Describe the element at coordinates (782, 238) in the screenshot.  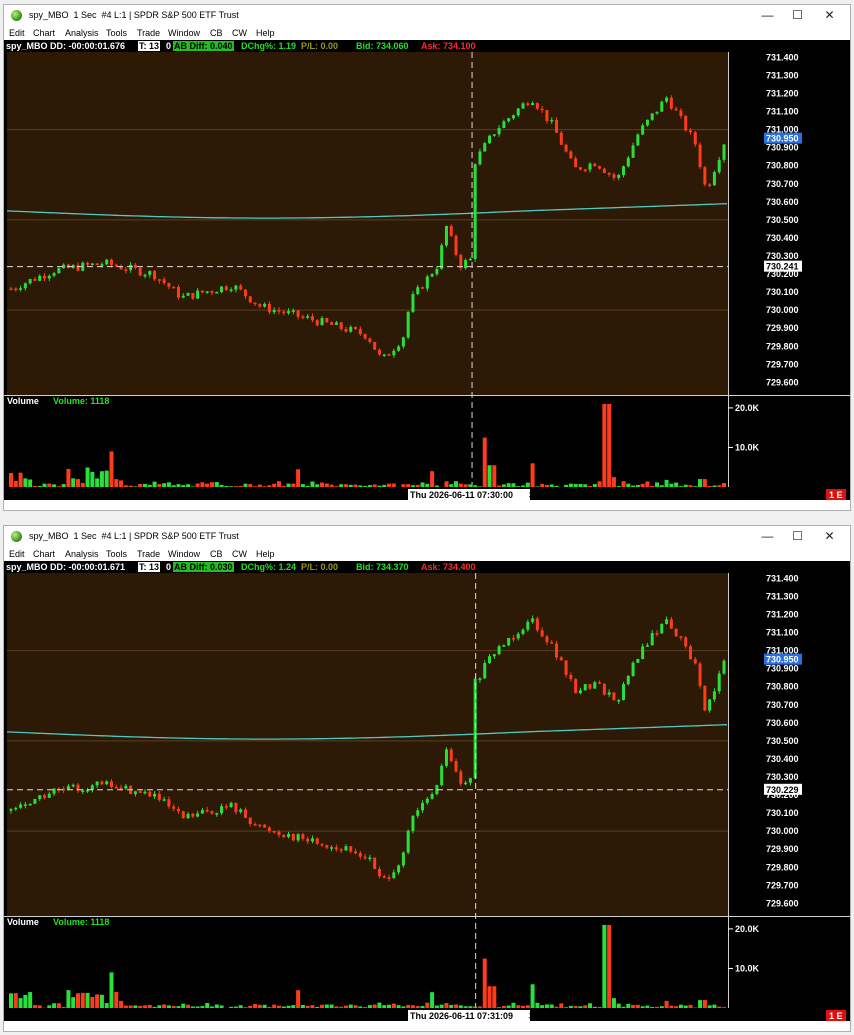
I see `price-tick-label: 730.400` at that location.